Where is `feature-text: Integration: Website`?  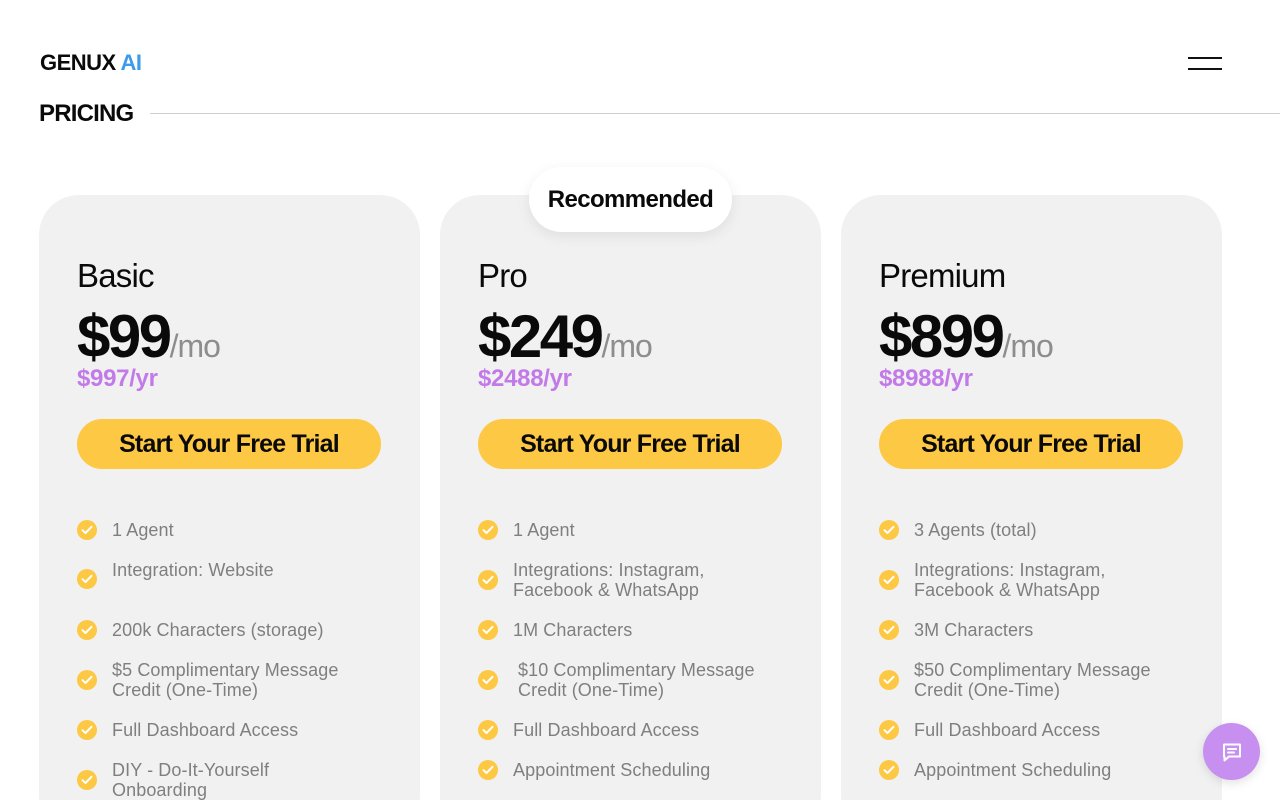
feature-text: Integration: Website is located at coordinates (193, 570).